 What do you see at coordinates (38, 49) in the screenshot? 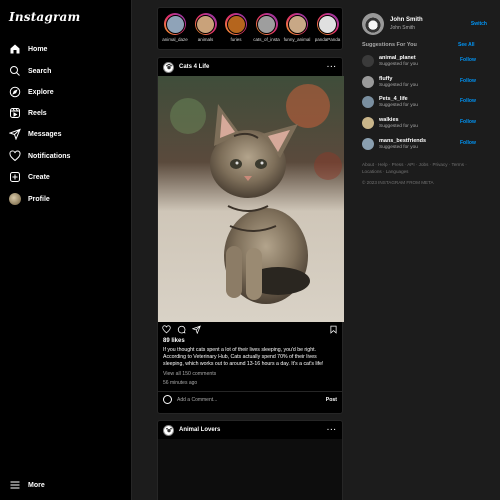
I see `nav-home-label: Home` at bounding box center [38, 49].